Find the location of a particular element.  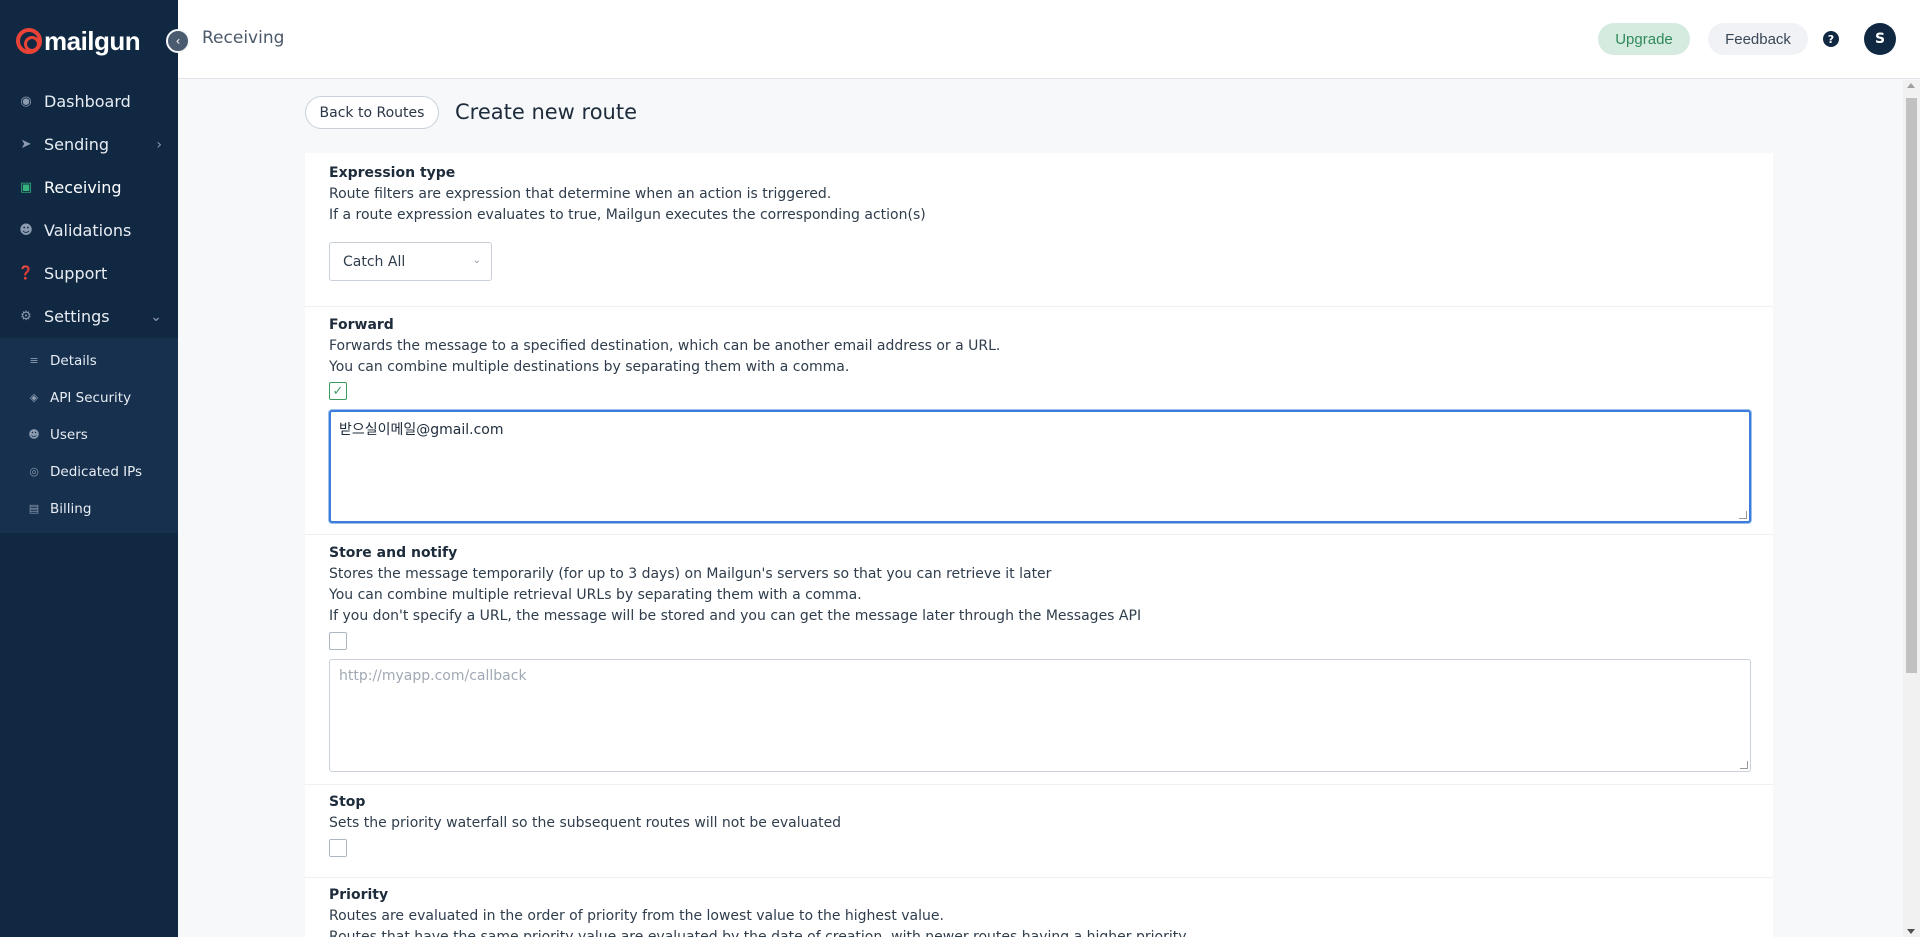

sidebar-subitem-label: Users is located at coordinates (69, 434).